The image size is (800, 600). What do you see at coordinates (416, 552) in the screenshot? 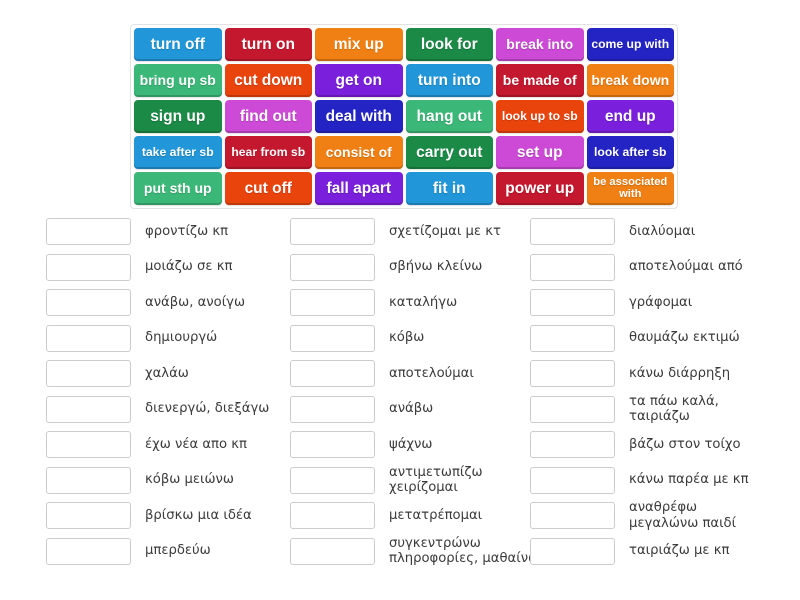
I see `answer-row: συγκεντρώνω πληροφορίες, μαθαίνω` at bounding box center [416, 552].